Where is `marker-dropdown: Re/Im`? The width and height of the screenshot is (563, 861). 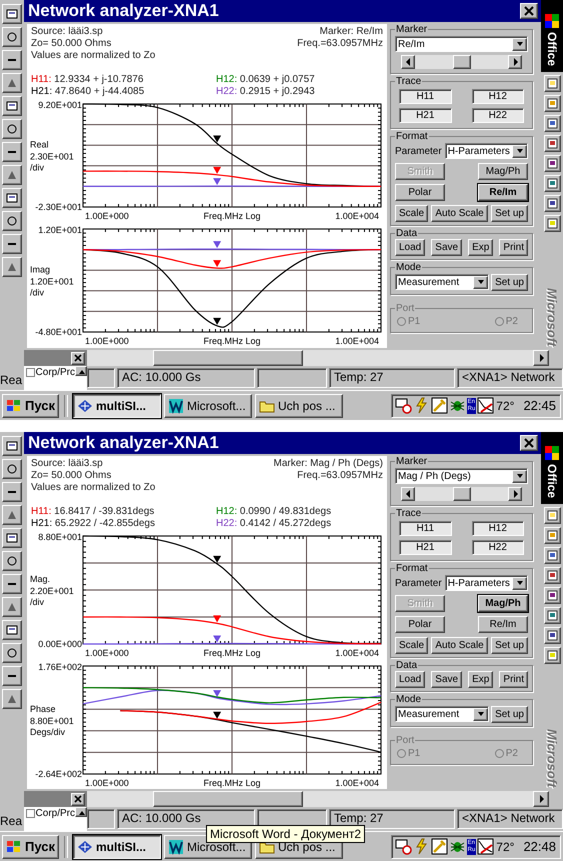
marker-dropdown: Re/Im is located at coordinates (461, 44).